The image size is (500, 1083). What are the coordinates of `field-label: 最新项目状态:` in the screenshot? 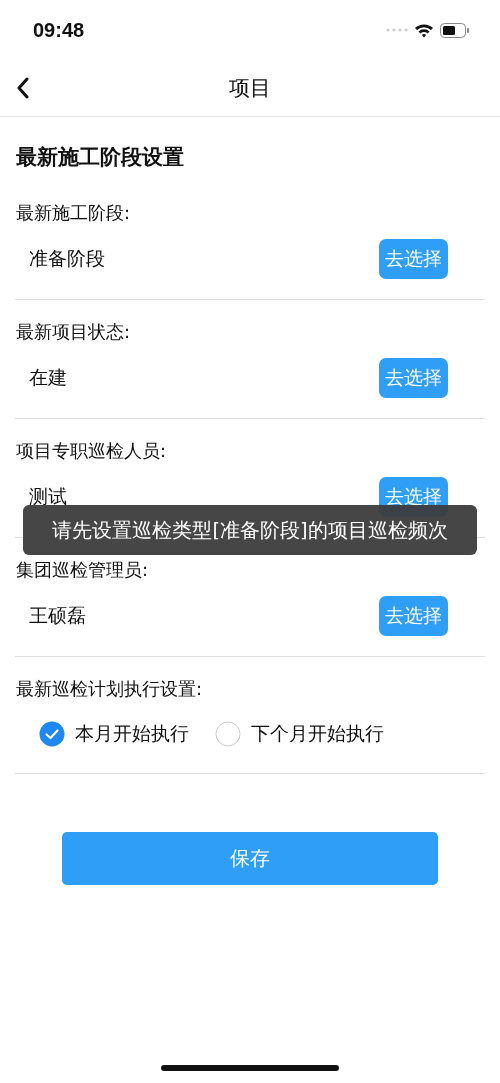 It's located at (73, 332).